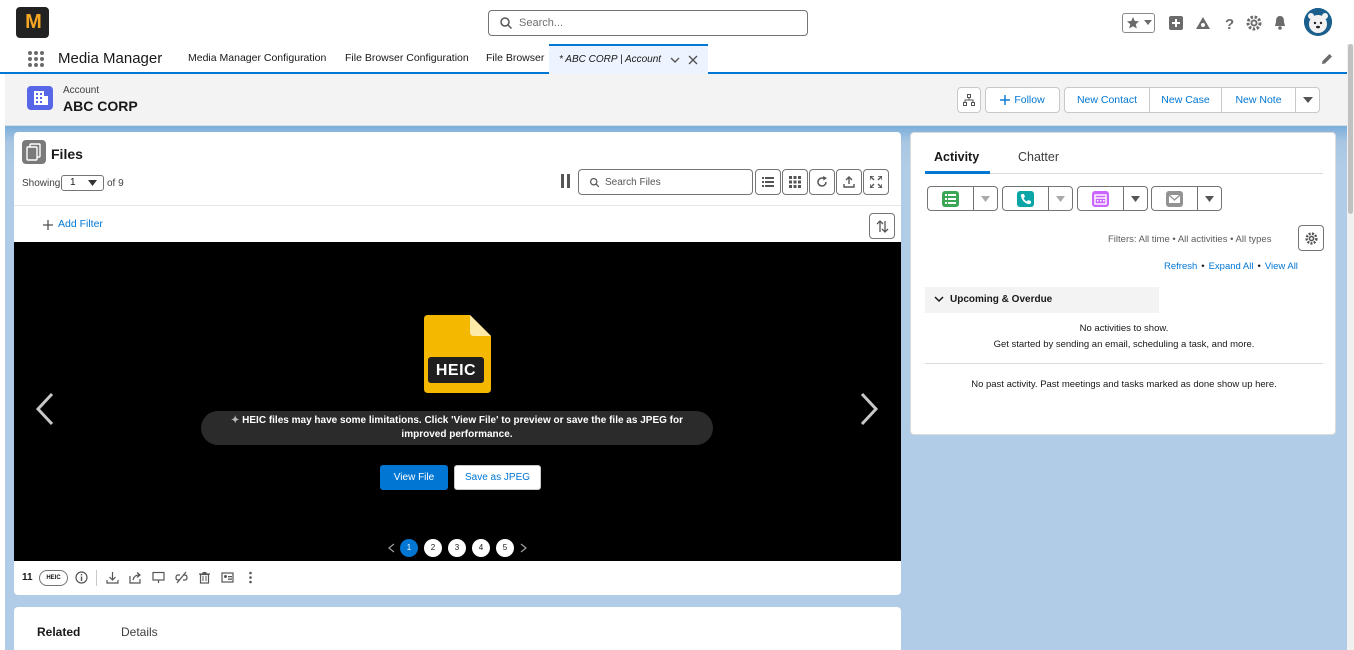 This screenshot has width=1354, height=650. What do you see at coordinates (457, 354) in the screenshot?
I see `file-type-icon` at bounding box center [457, 354].